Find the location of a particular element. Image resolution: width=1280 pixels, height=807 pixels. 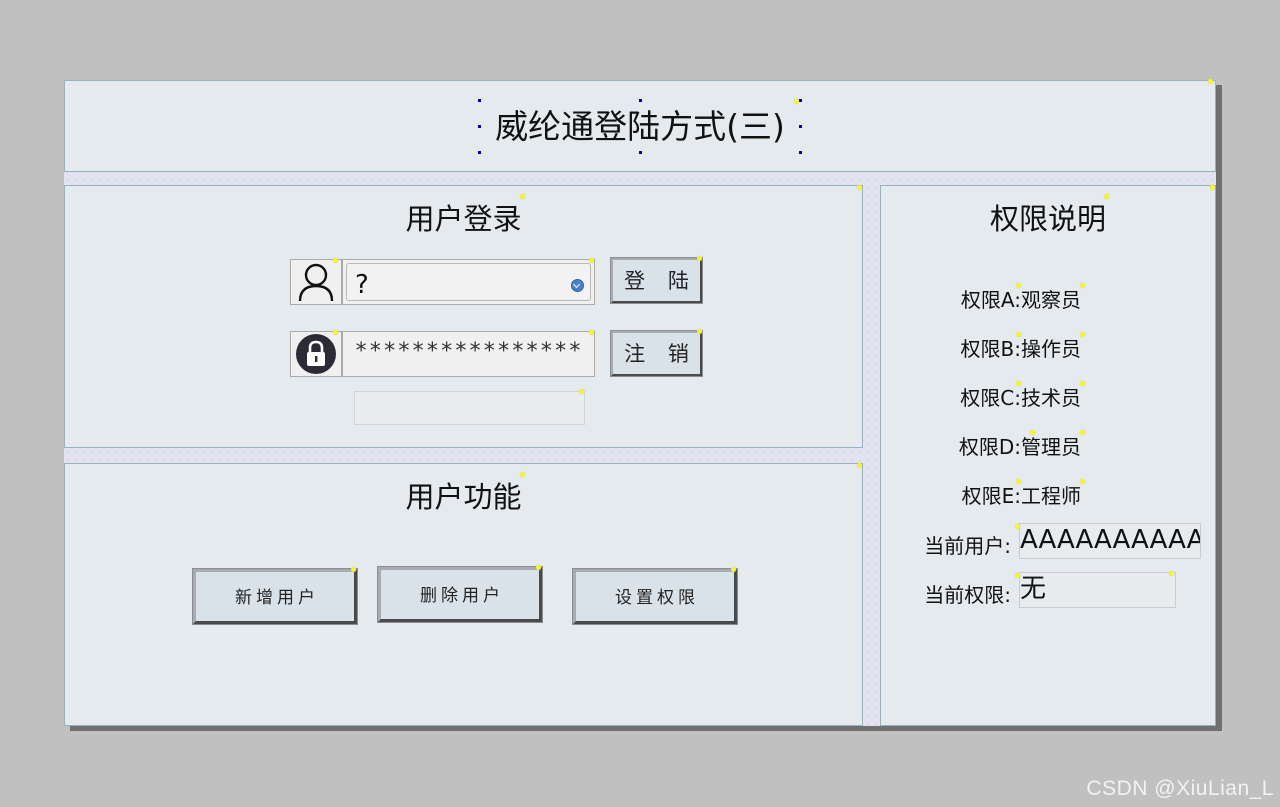

login-button: 登 陆 is located at coordinates (656, 280).